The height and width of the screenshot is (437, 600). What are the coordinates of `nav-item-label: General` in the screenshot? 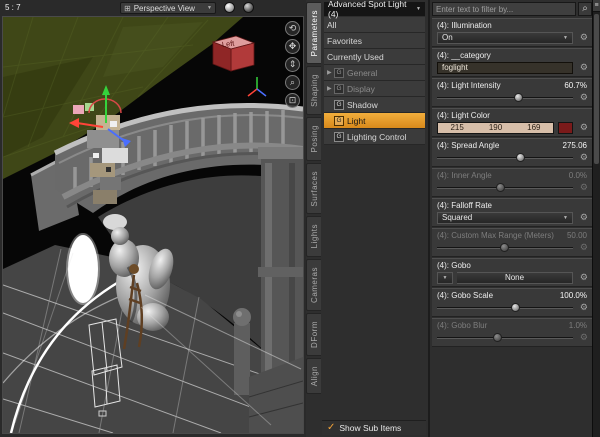 It's located at (362, 72).